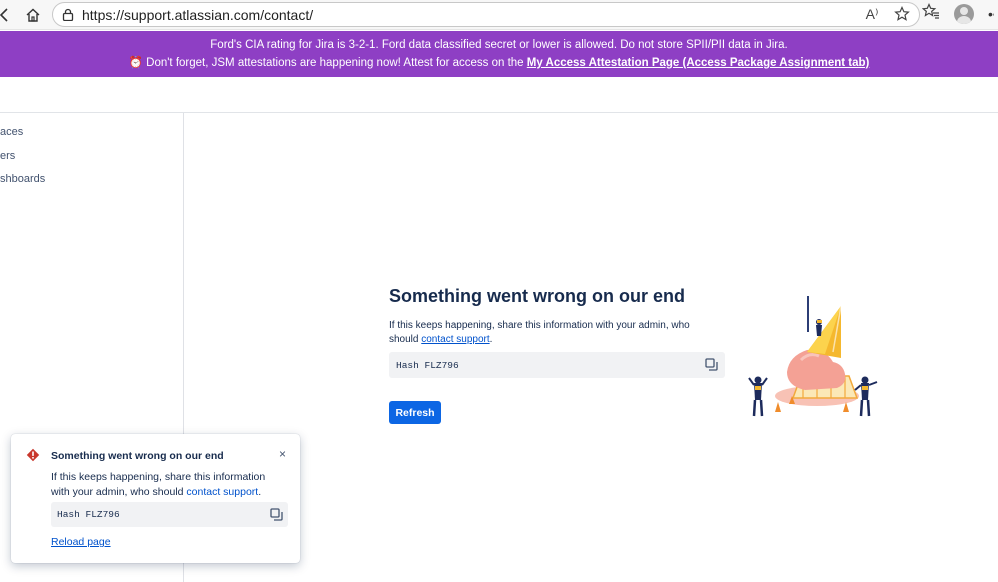  What do you see at coordinates (758, 396) in the screenshot?
I see `worker-left` at bounding box center [758, 396].